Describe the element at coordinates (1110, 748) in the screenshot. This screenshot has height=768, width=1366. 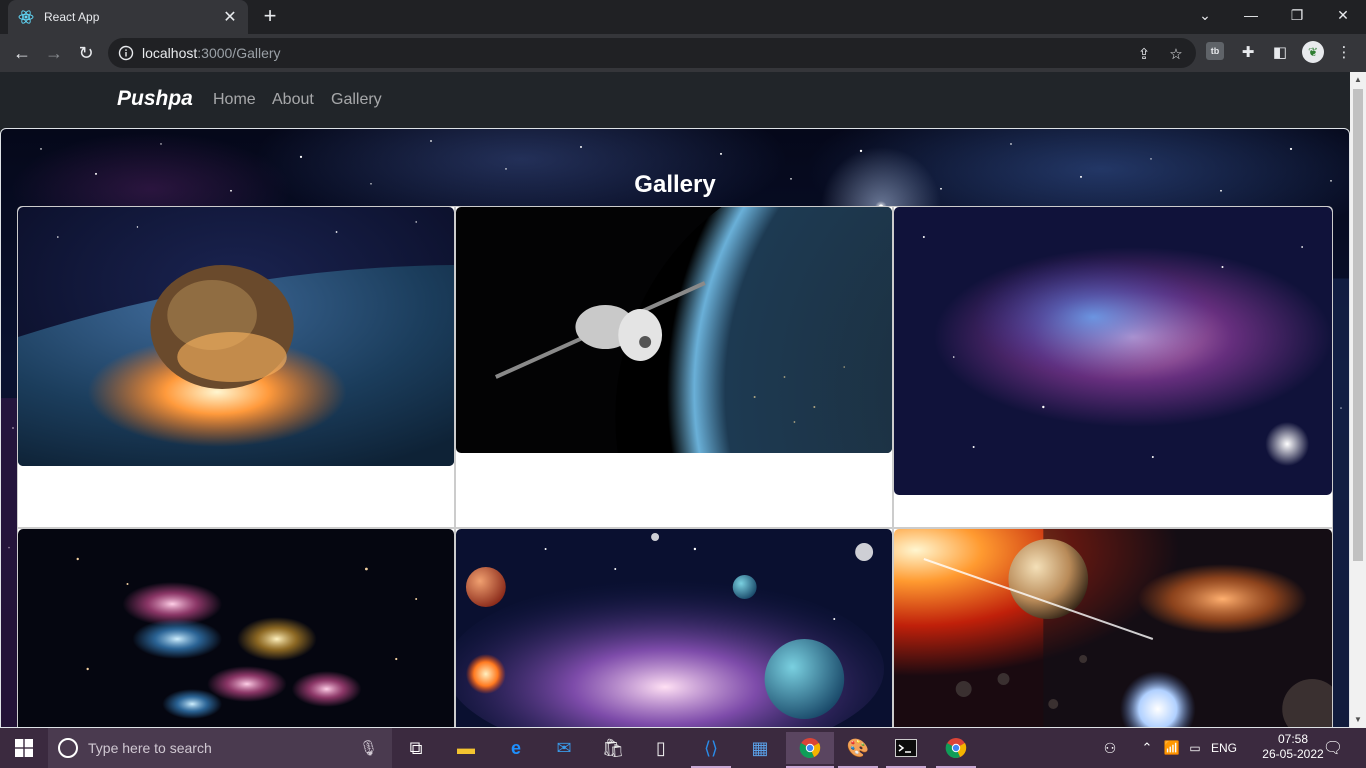
I see `people-icon: ⚇` at that location.